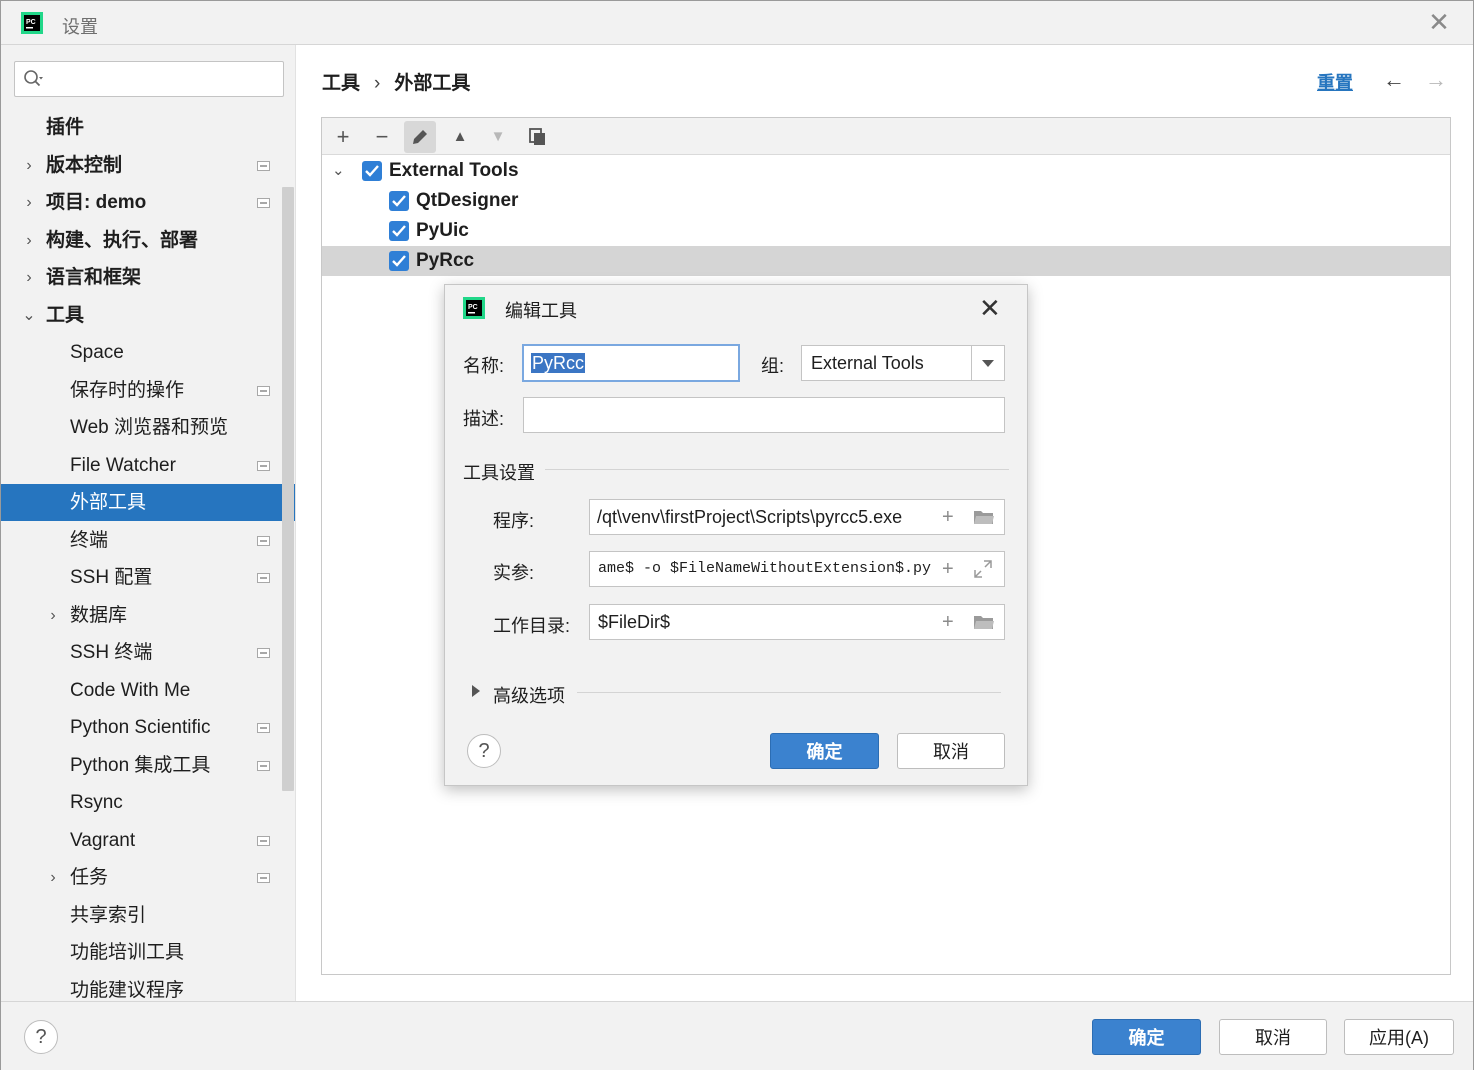 The width and height of the screenshot is (1474, 1070). Describe the element at coordinates (1146, 1037) in the screenshot. I see `ok-button: 确定` at that location.